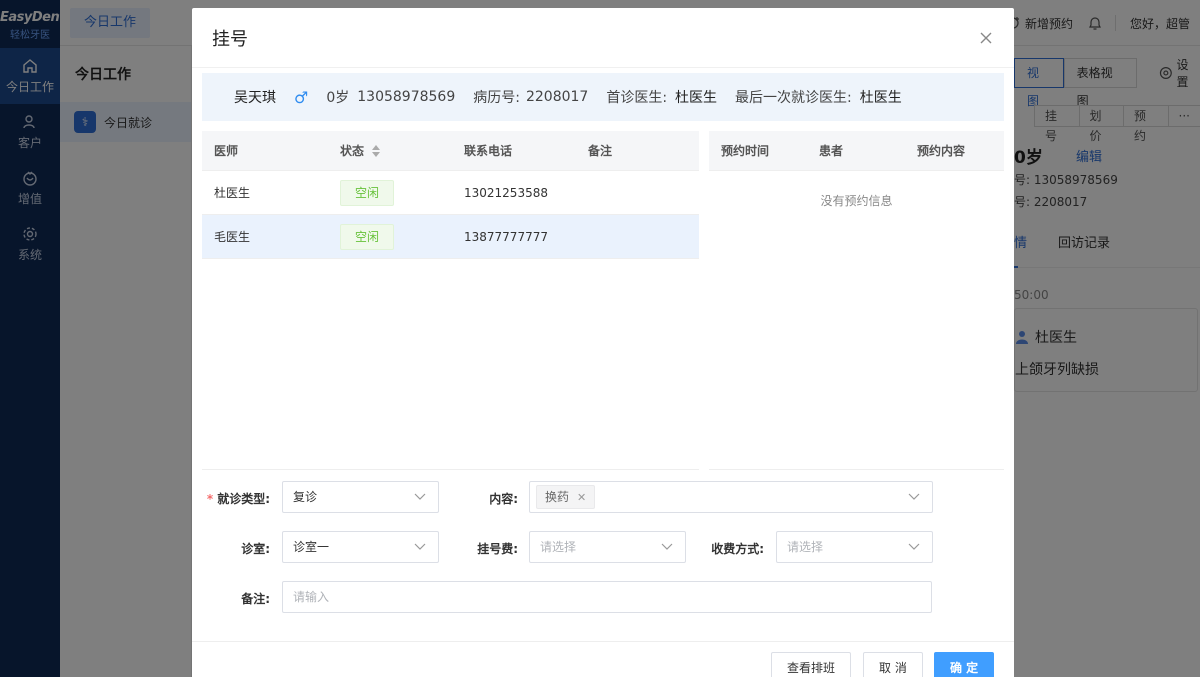 This screenshot has width=1200, height=677. Describe the element at coordinates (506, 236) in the screenshot. I see `cell-phone: 13877777777` at that location.